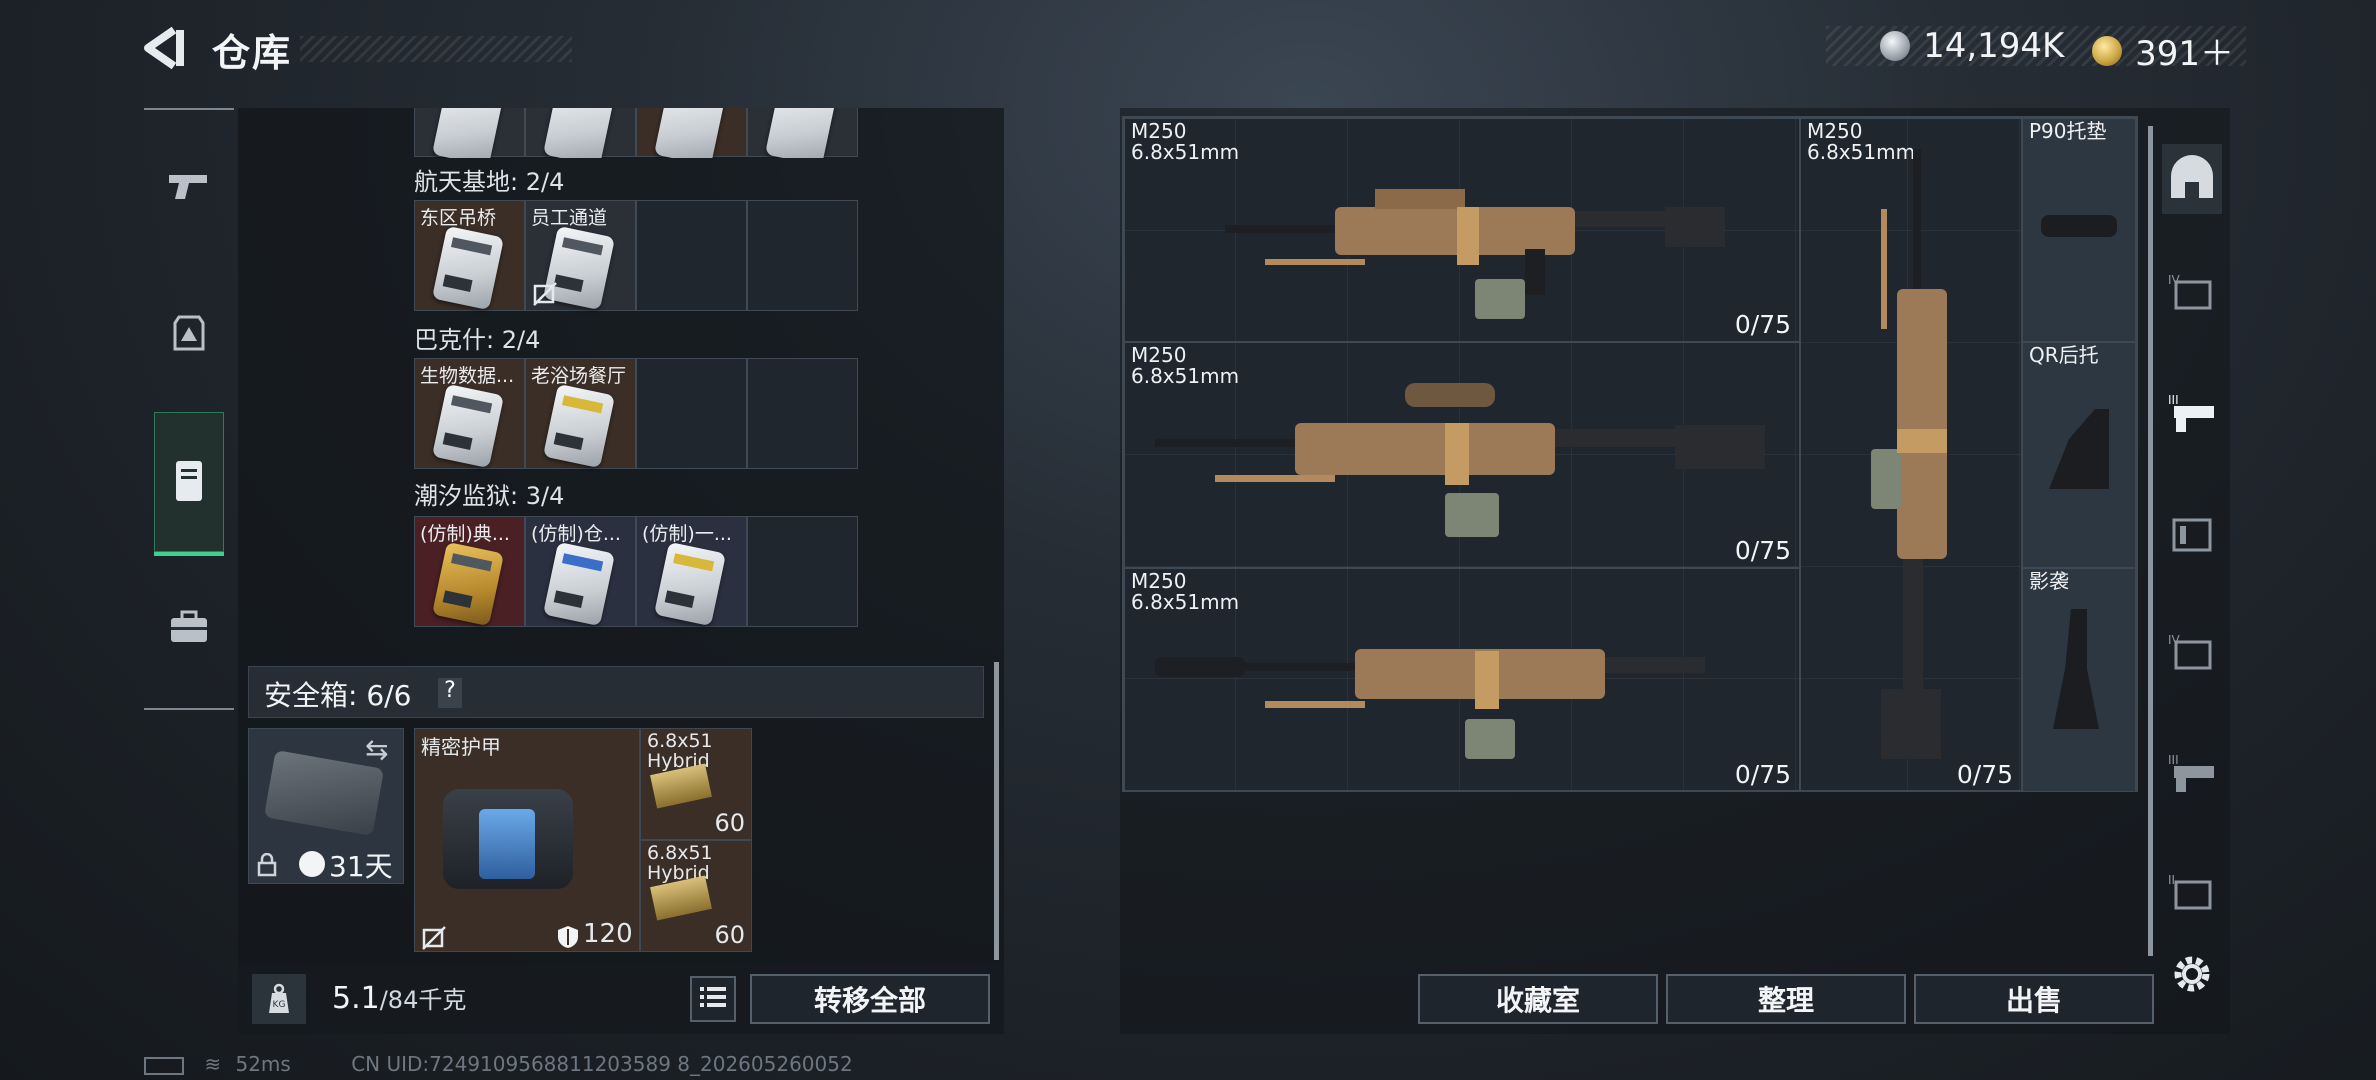  I want to click on tab-equipment, so click(189, 335).